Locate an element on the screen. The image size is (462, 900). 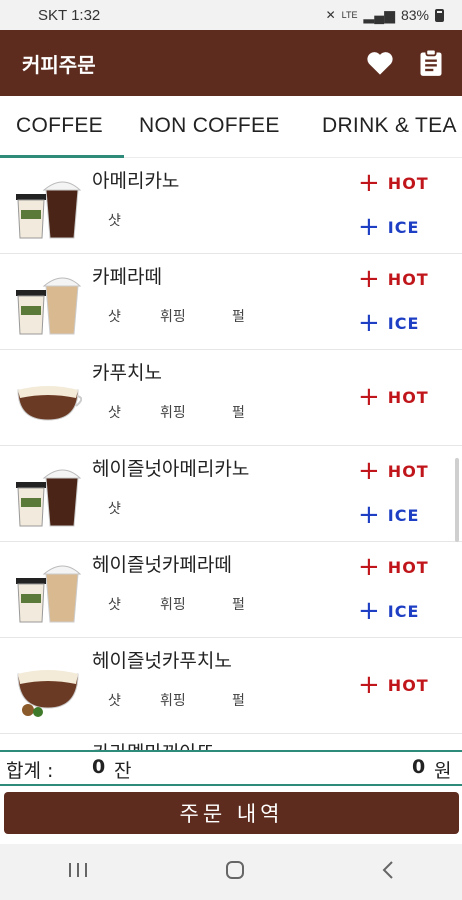
iced-and-hot-coffee-cups-image is located at coordinates (49, 210).